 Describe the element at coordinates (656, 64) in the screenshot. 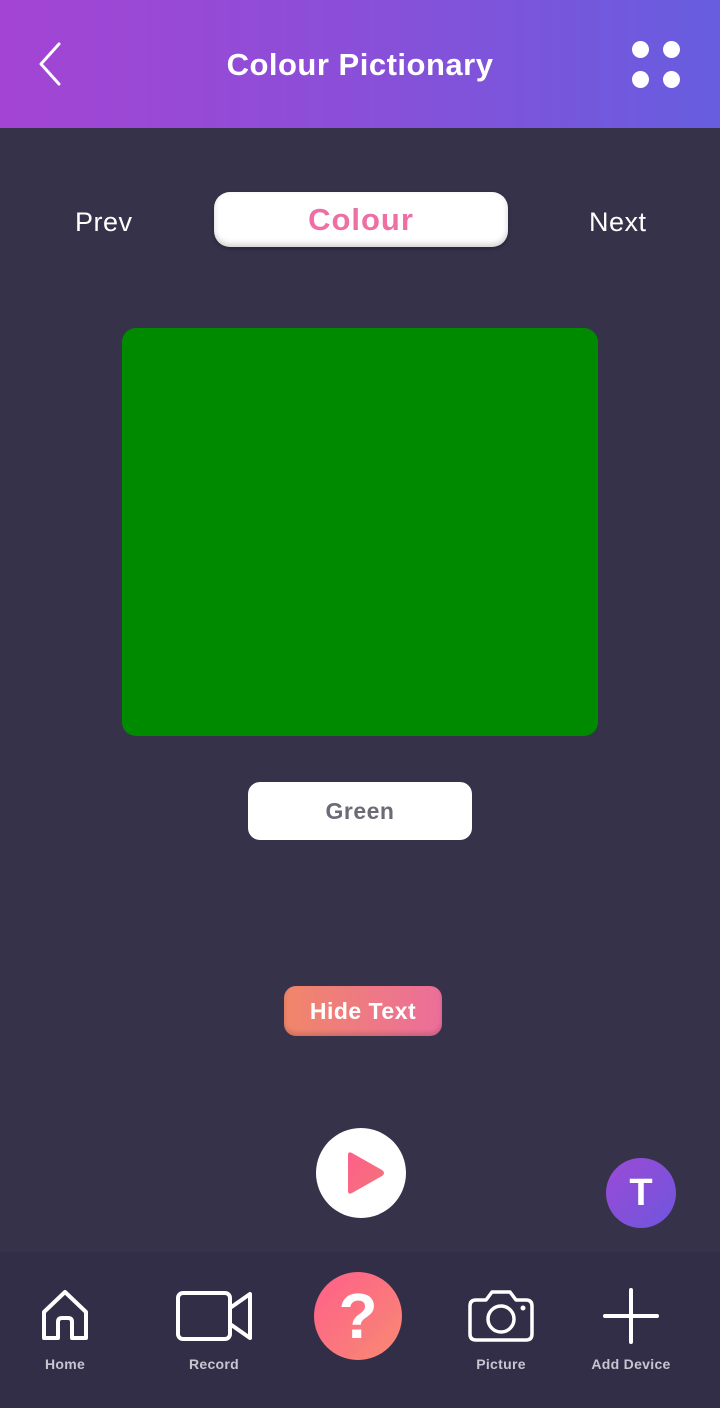

I see `menu-button` at that location.